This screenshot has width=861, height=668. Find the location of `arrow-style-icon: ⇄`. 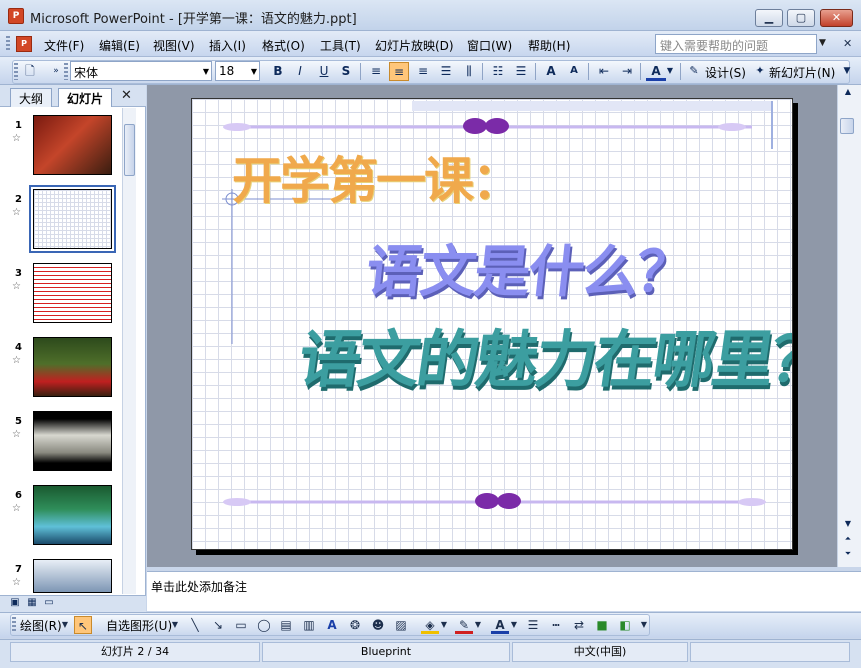

arrow-style-icon: ⇄ is located at coordinates (579, 625).